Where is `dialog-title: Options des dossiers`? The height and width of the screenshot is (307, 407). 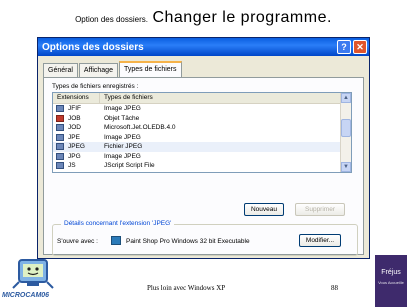
dialog-title: Options des dossiers is located at coordinates (93, 47).